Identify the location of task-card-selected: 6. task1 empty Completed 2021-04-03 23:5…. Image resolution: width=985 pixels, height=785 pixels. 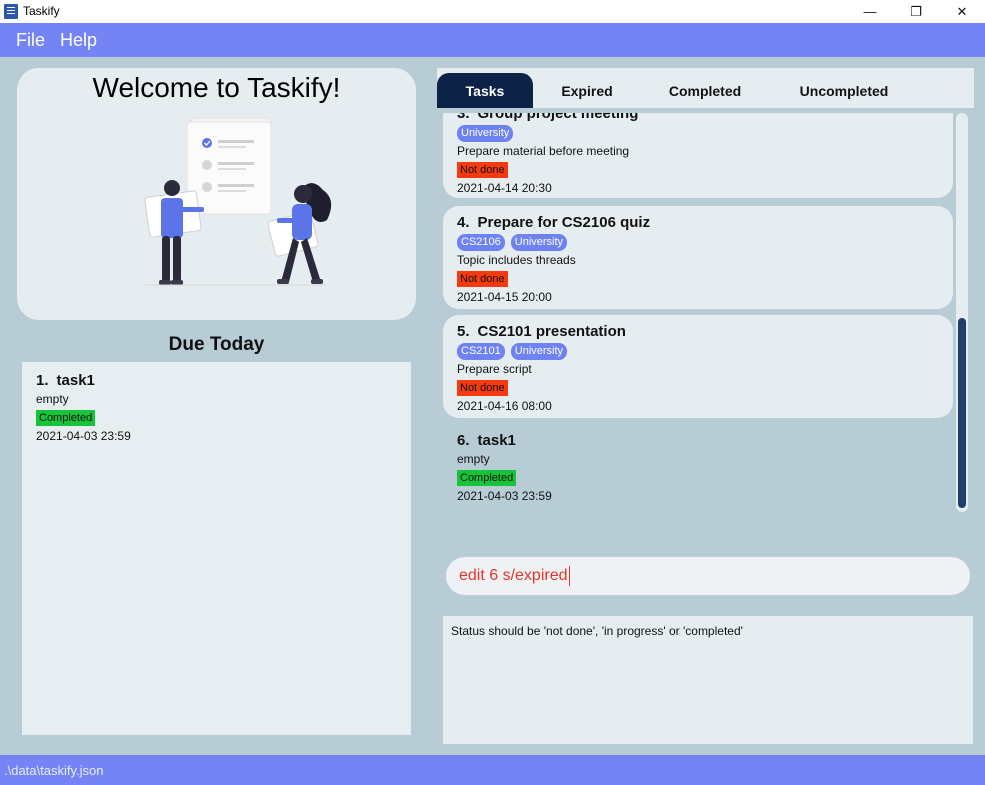
(698, 469).